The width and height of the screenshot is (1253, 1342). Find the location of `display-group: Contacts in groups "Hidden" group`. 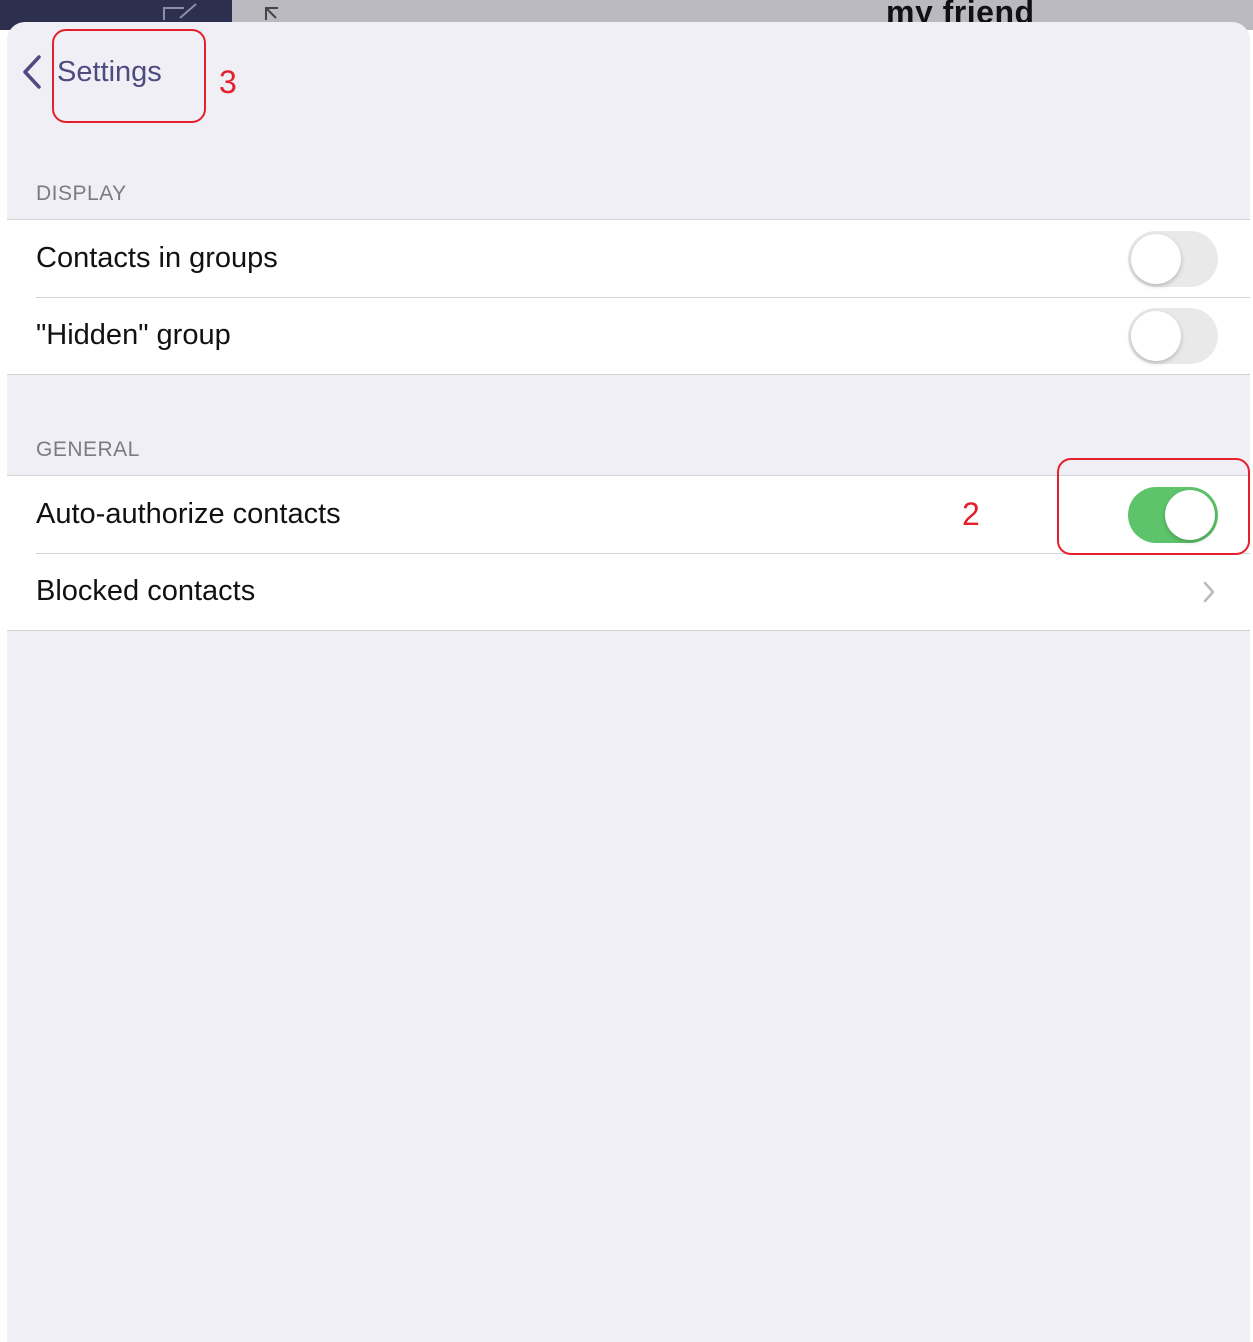

display-group: Contacts in groups "Hidden" group is located at coordinates (628, 297).